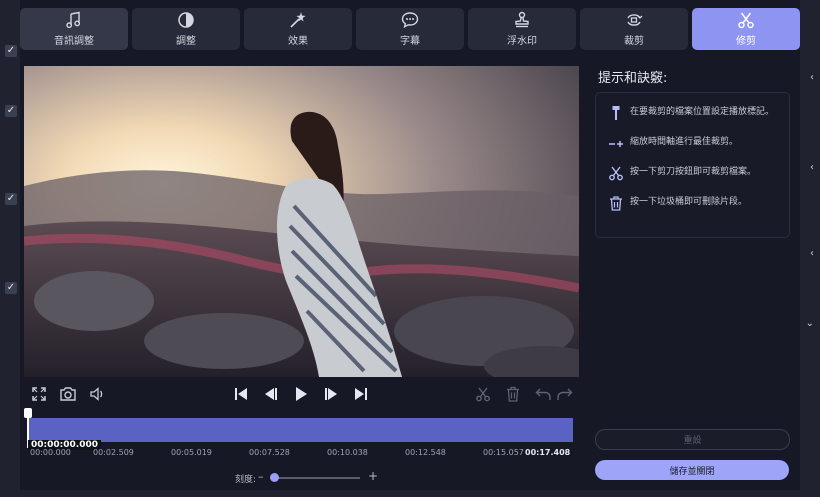 This screenshot has width=820, height=497. What do you see at coordinates (186, 29) in the screenshot?
I see `tab-adjust: 調整` at bounding box center [186, 29].